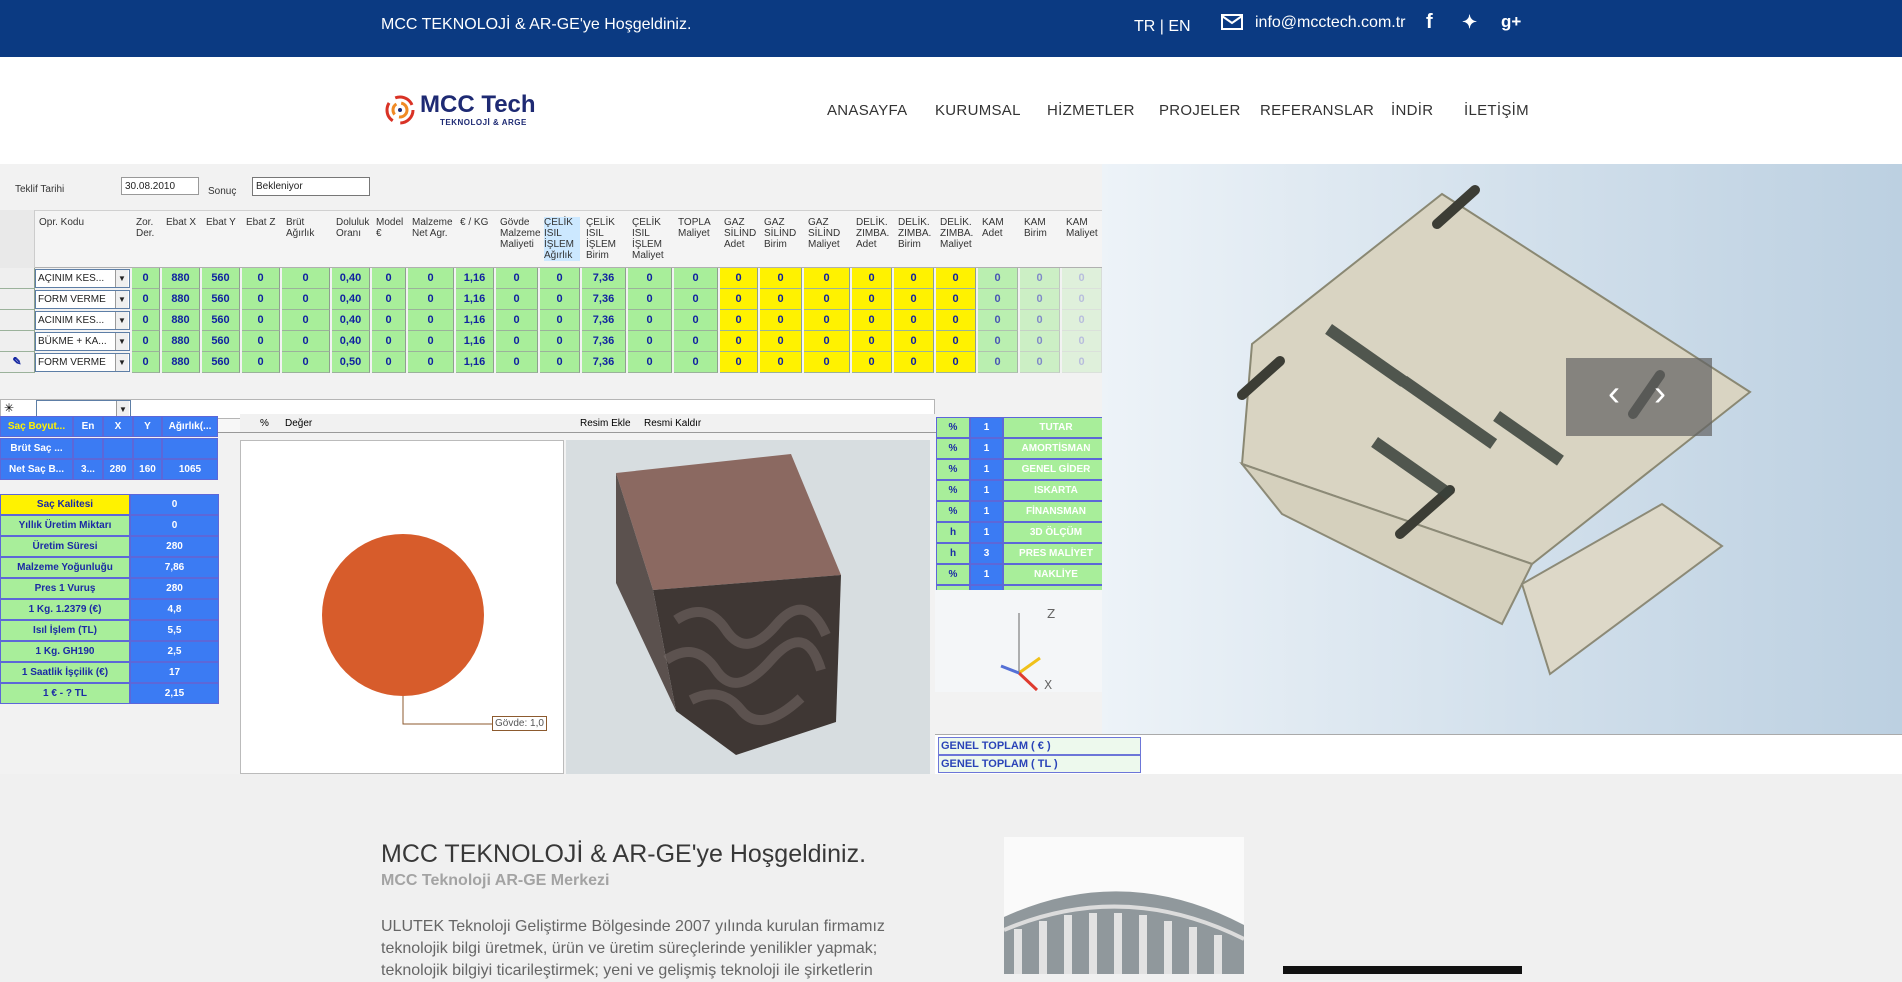 This screenshot has height=982, width=1902. Describe the element at coordinates (174, 567) in the screenshot. I see `parameter-value: 7,86` at that location.